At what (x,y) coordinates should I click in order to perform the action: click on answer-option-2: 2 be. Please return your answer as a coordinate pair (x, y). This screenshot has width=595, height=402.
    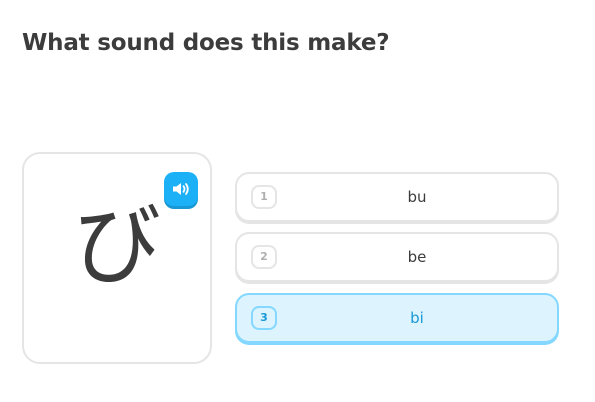
    Looking at the image, I should click on (397, 257).